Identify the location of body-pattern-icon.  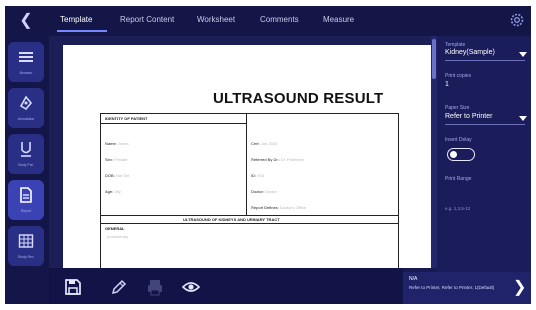
(26, 149).